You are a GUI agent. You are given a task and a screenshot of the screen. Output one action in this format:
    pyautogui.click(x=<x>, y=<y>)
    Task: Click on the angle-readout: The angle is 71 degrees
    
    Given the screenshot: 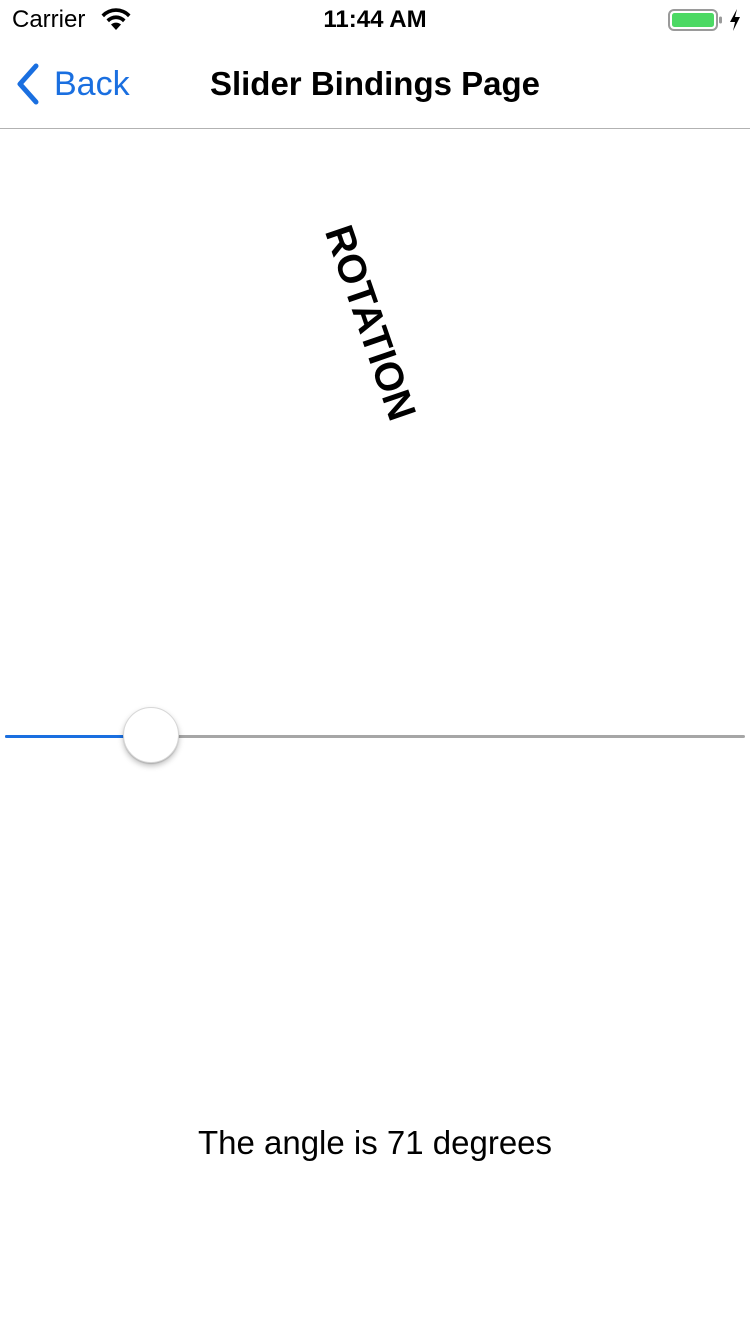 What is the action you would take?
    pyautogui.click(x=375, y=1142)
    